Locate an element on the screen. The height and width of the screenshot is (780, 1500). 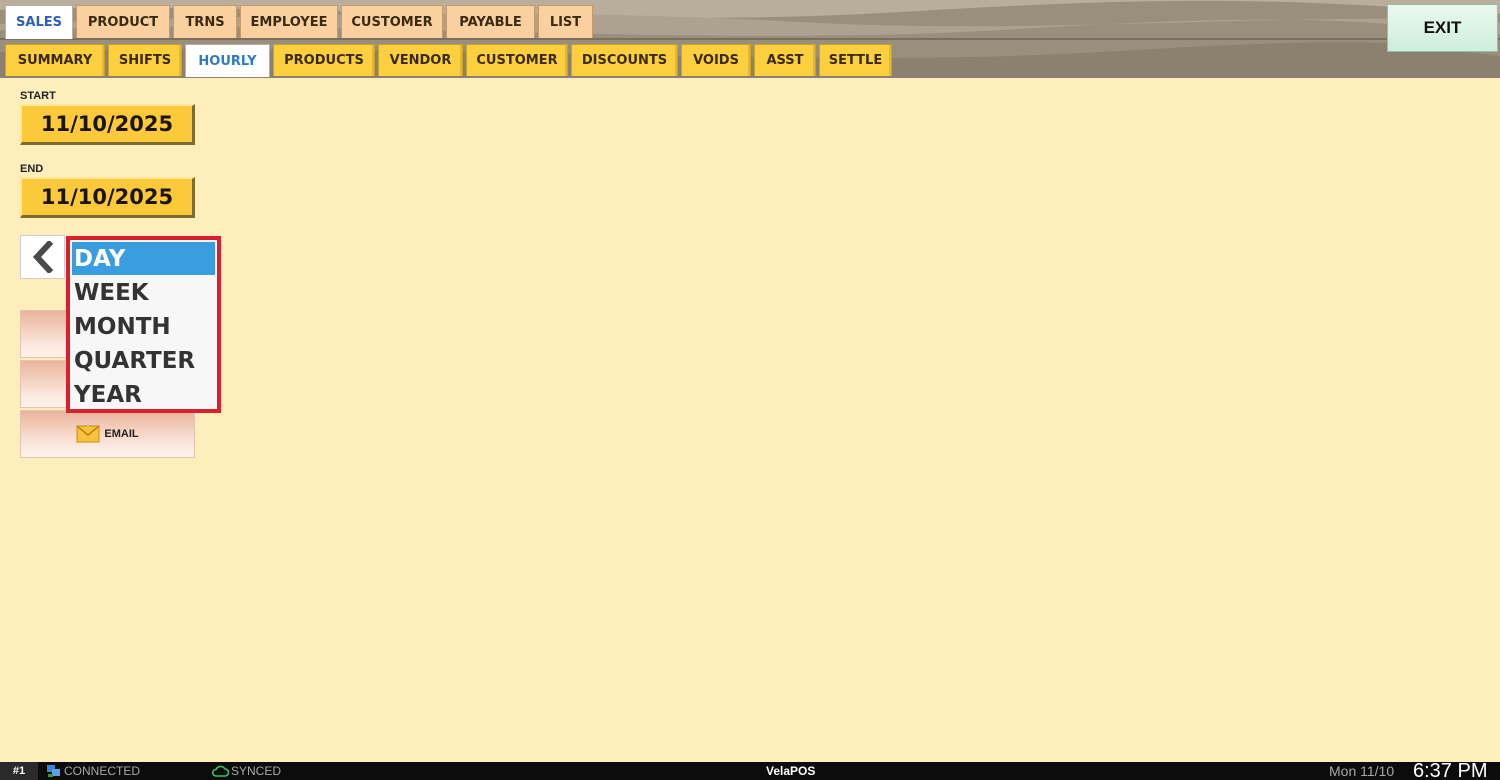
current-date: Mon 11/10 is located at coordinates (1362, 771).